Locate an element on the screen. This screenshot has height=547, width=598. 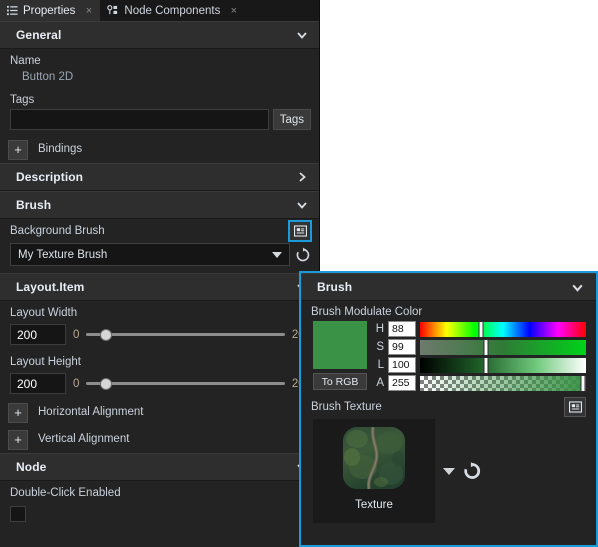
background-brush-label: Background Brush is located at coordinates (57, 230).